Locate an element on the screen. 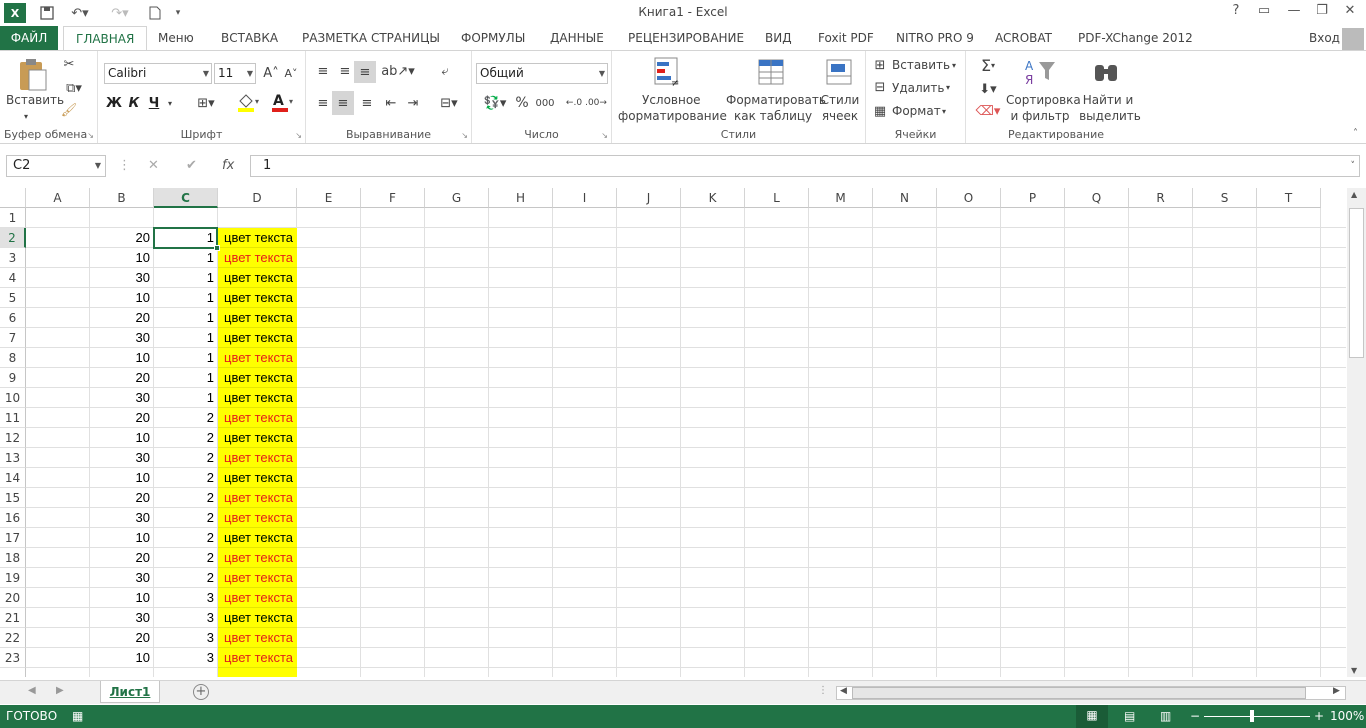 The image size is (1366, 728). cell-styles-icon is located at coordinates (840, 72).